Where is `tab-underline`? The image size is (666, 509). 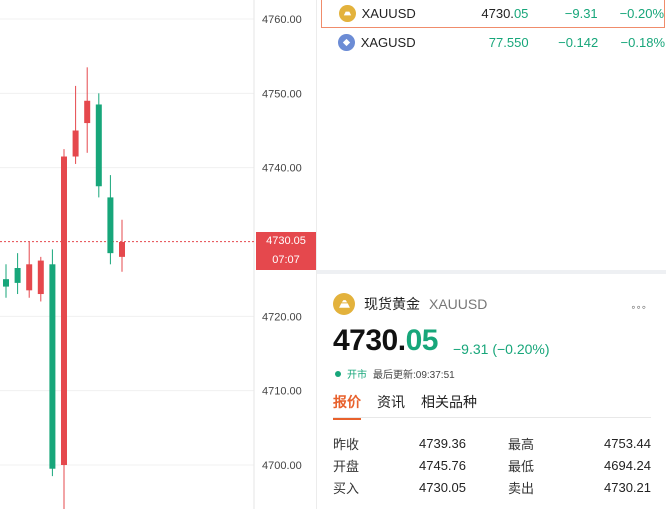
tab-underline is located at coordinates (492, 417).